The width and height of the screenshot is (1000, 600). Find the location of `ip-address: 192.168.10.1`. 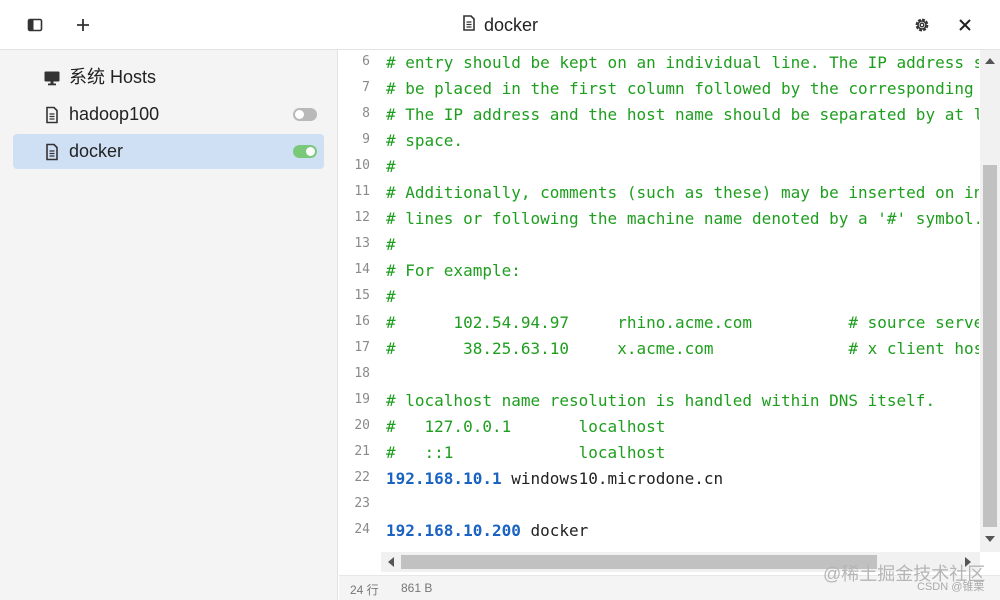

ip-address: 192.168.10.1 is located at coordinates (444, 478).